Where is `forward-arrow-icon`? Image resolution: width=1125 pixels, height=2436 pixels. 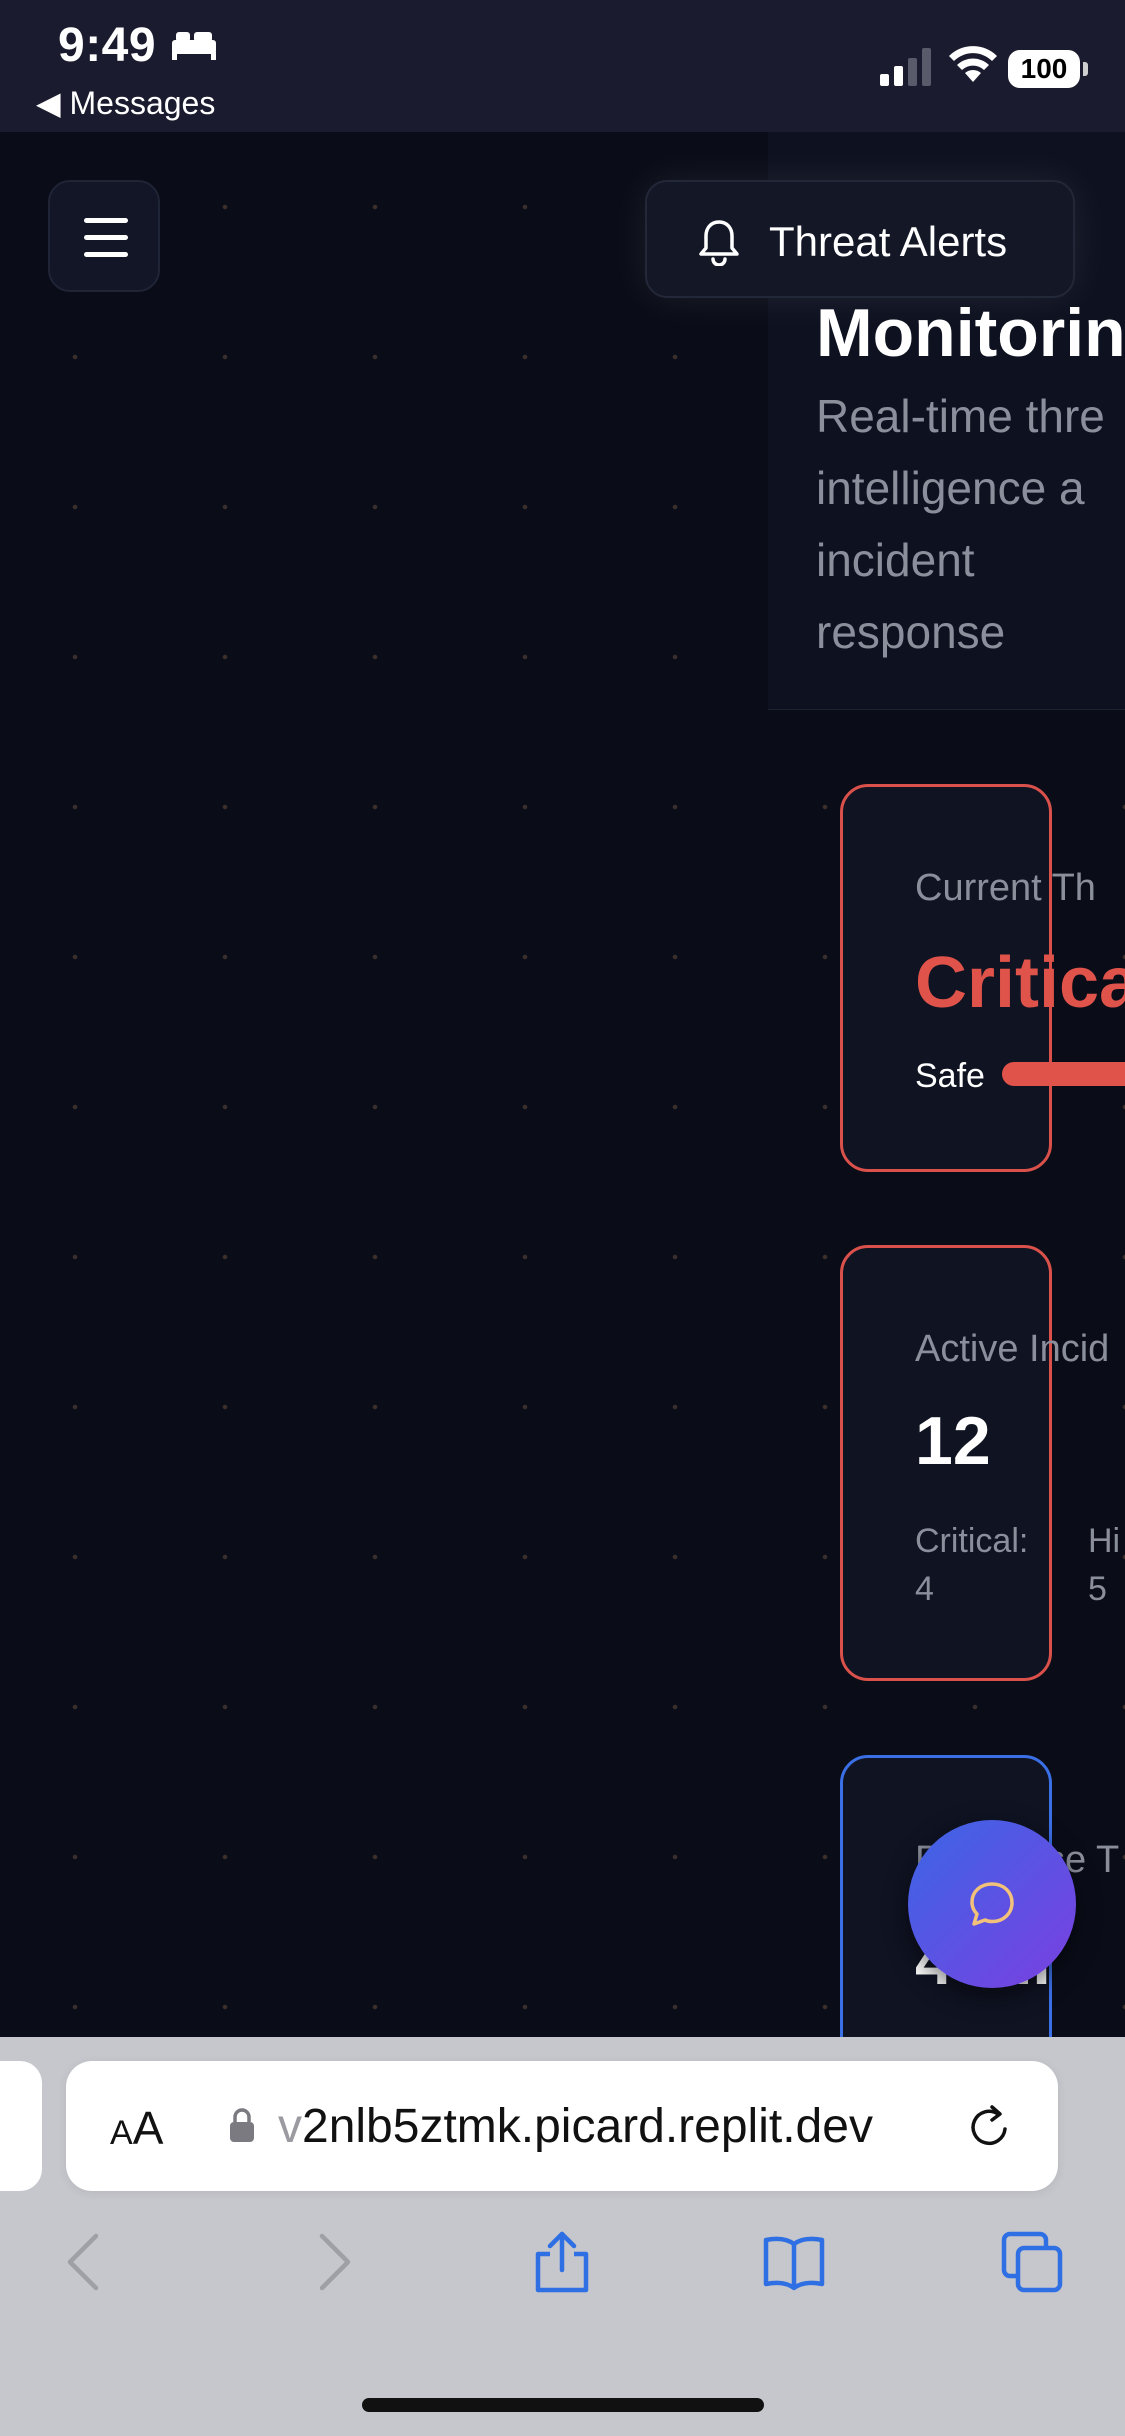 forward-arrow-icon is located at coordinates (330, 2262).